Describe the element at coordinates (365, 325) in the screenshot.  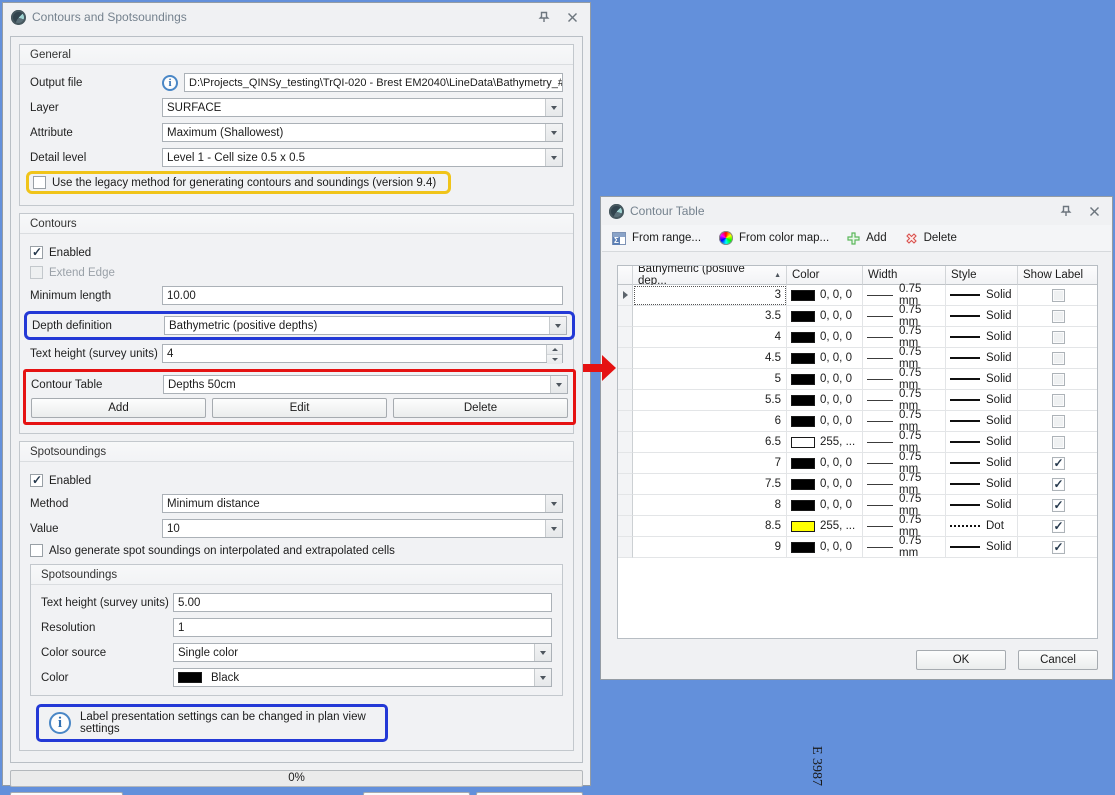
I see `depth-definition-combobox: Bathymetric (positive depths)` at that location.